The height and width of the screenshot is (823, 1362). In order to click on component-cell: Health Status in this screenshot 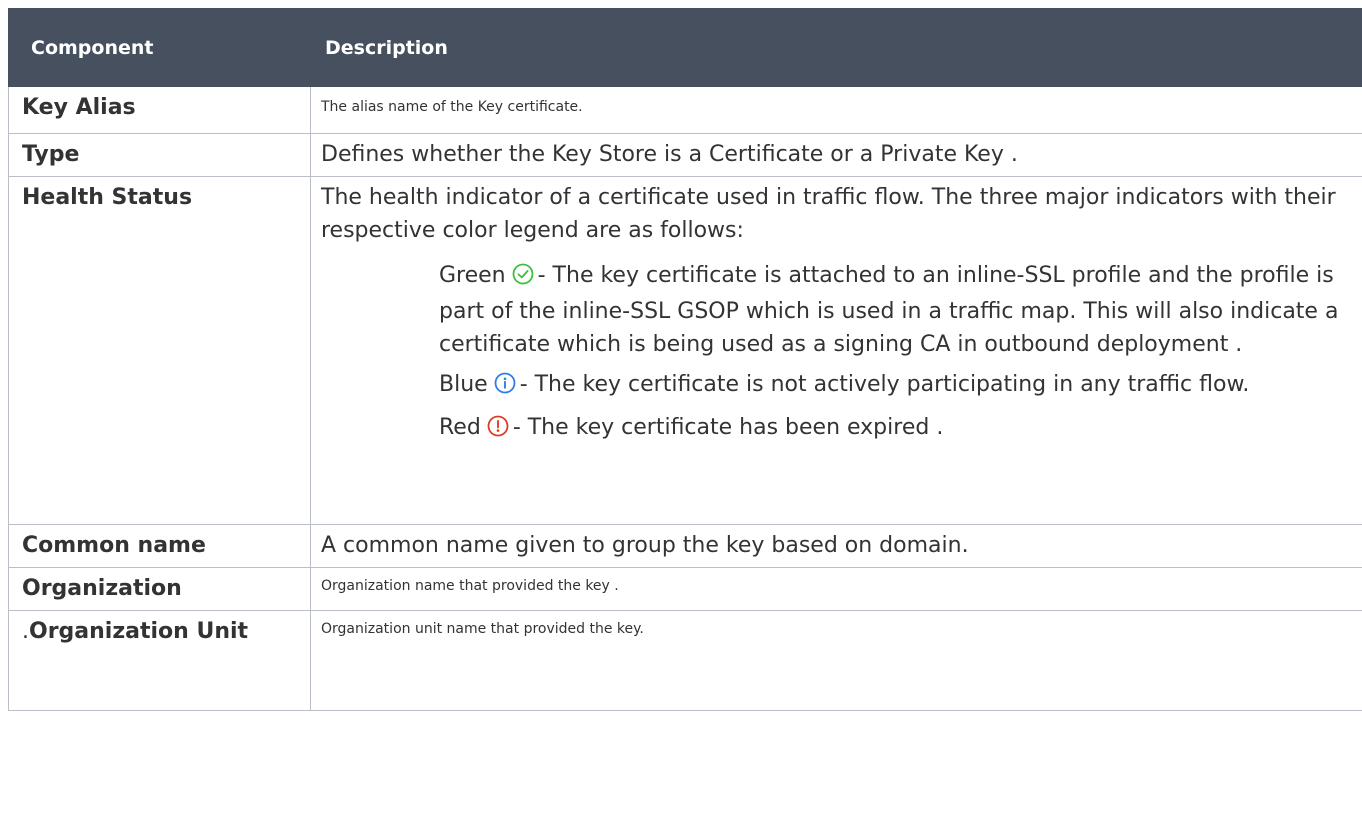, I will do `click(159, 350)`.